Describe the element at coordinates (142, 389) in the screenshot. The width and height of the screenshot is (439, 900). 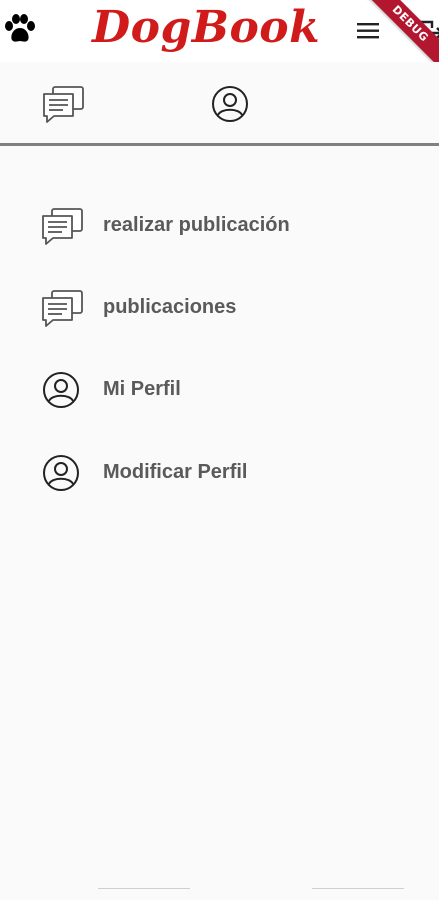
I see `drawer-item-label: Mi Perfil` at that location.